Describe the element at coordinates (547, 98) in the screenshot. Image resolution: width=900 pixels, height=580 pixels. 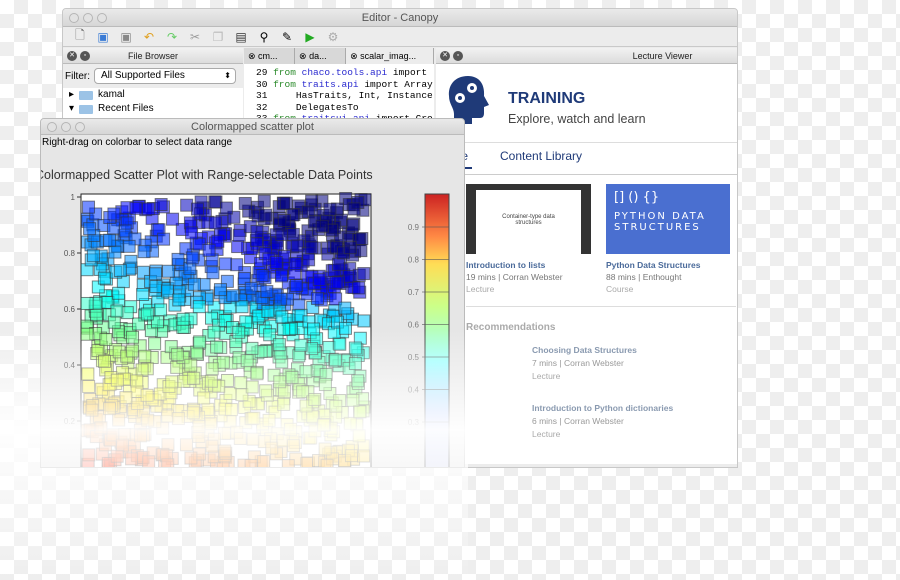
I see `brand-title: TRAINING` at that location.